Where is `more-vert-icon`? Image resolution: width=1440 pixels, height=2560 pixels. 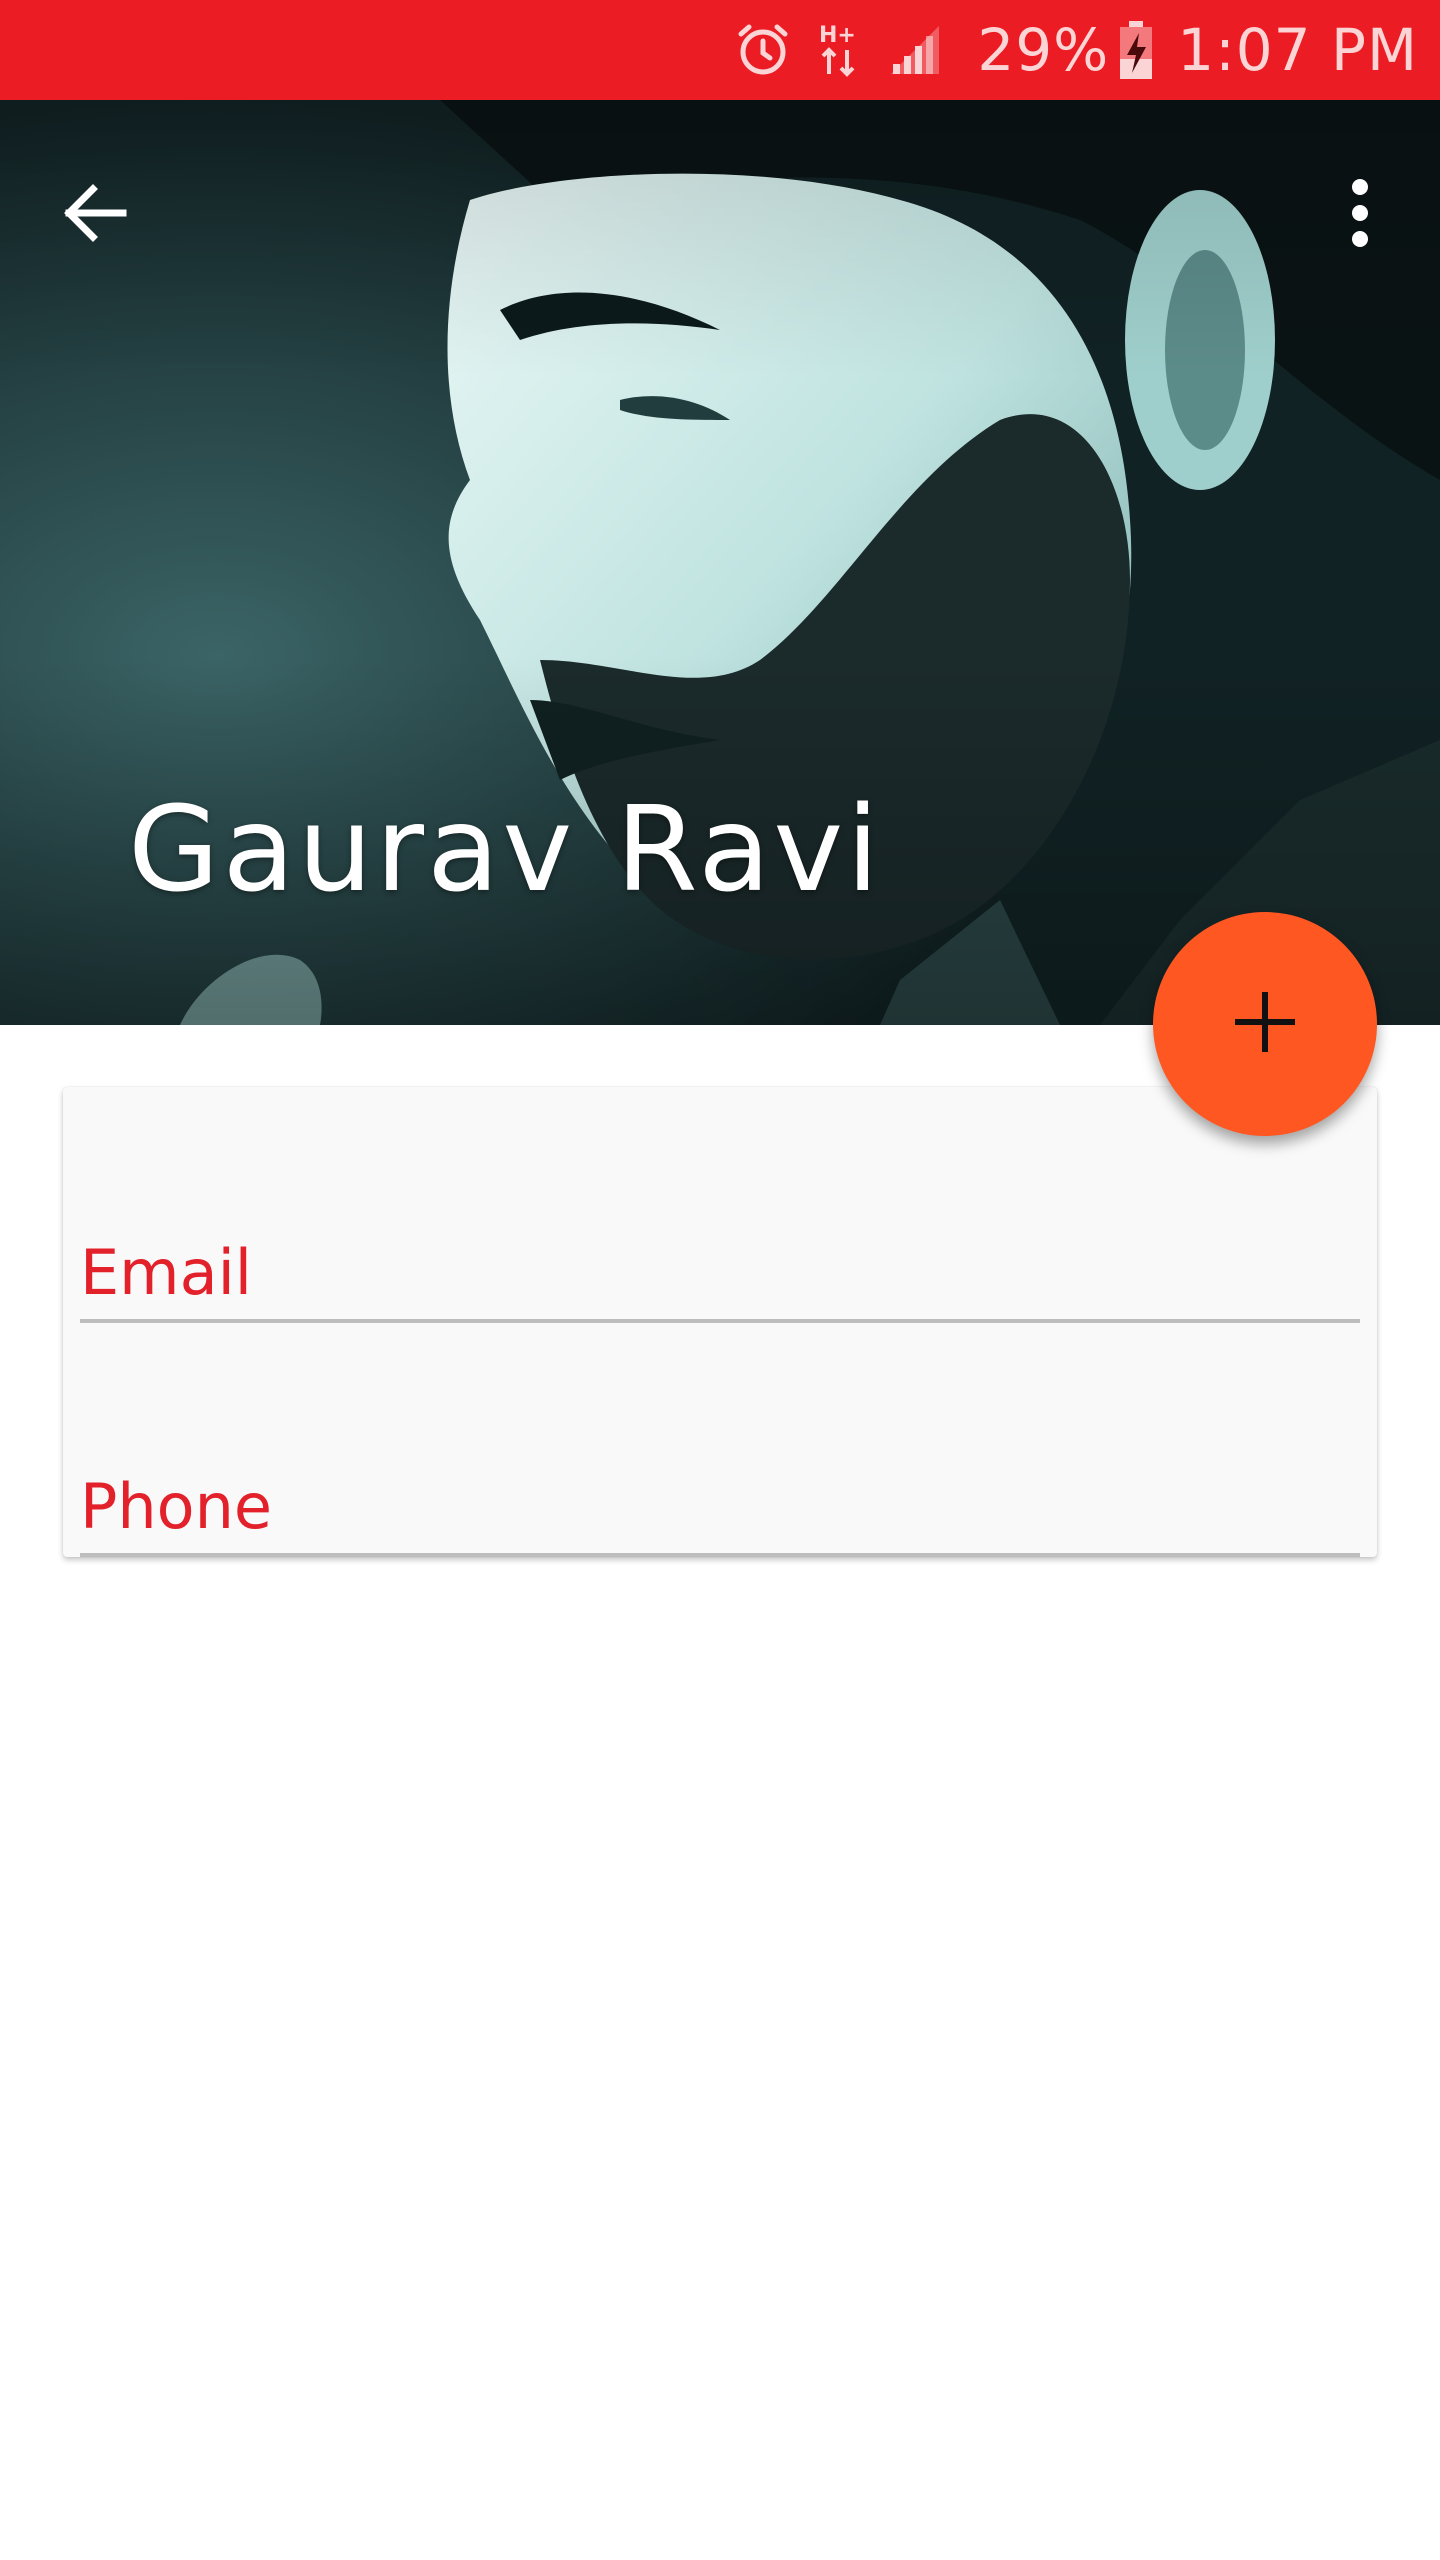
more-vert-icon is located at coordinates (1360, 215).